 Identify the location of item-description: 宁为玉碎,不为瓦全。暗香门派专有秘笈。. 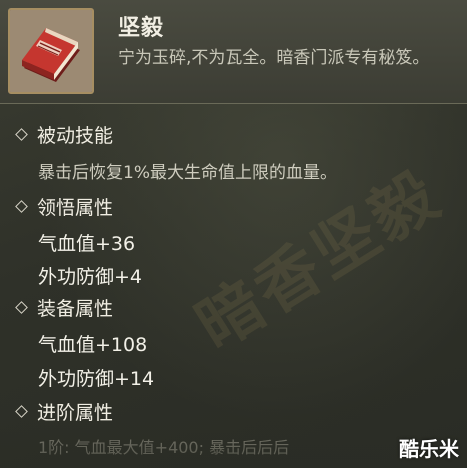
(274, 58).